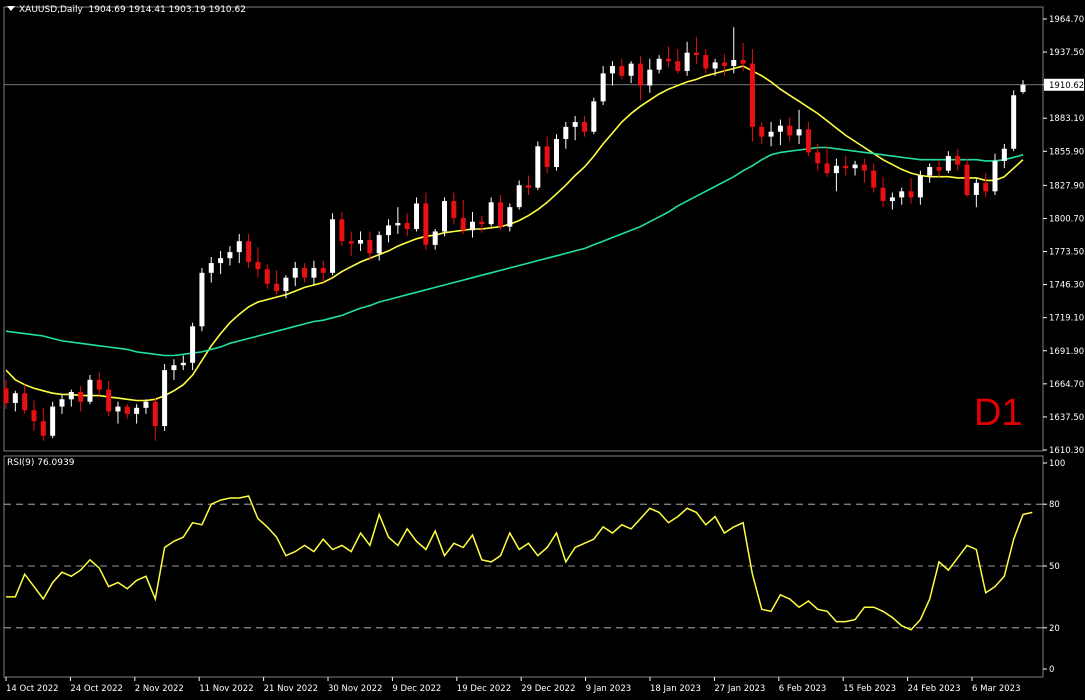  I want to click on date-tick-label: 21 Nov 2022, so click(291, 689).